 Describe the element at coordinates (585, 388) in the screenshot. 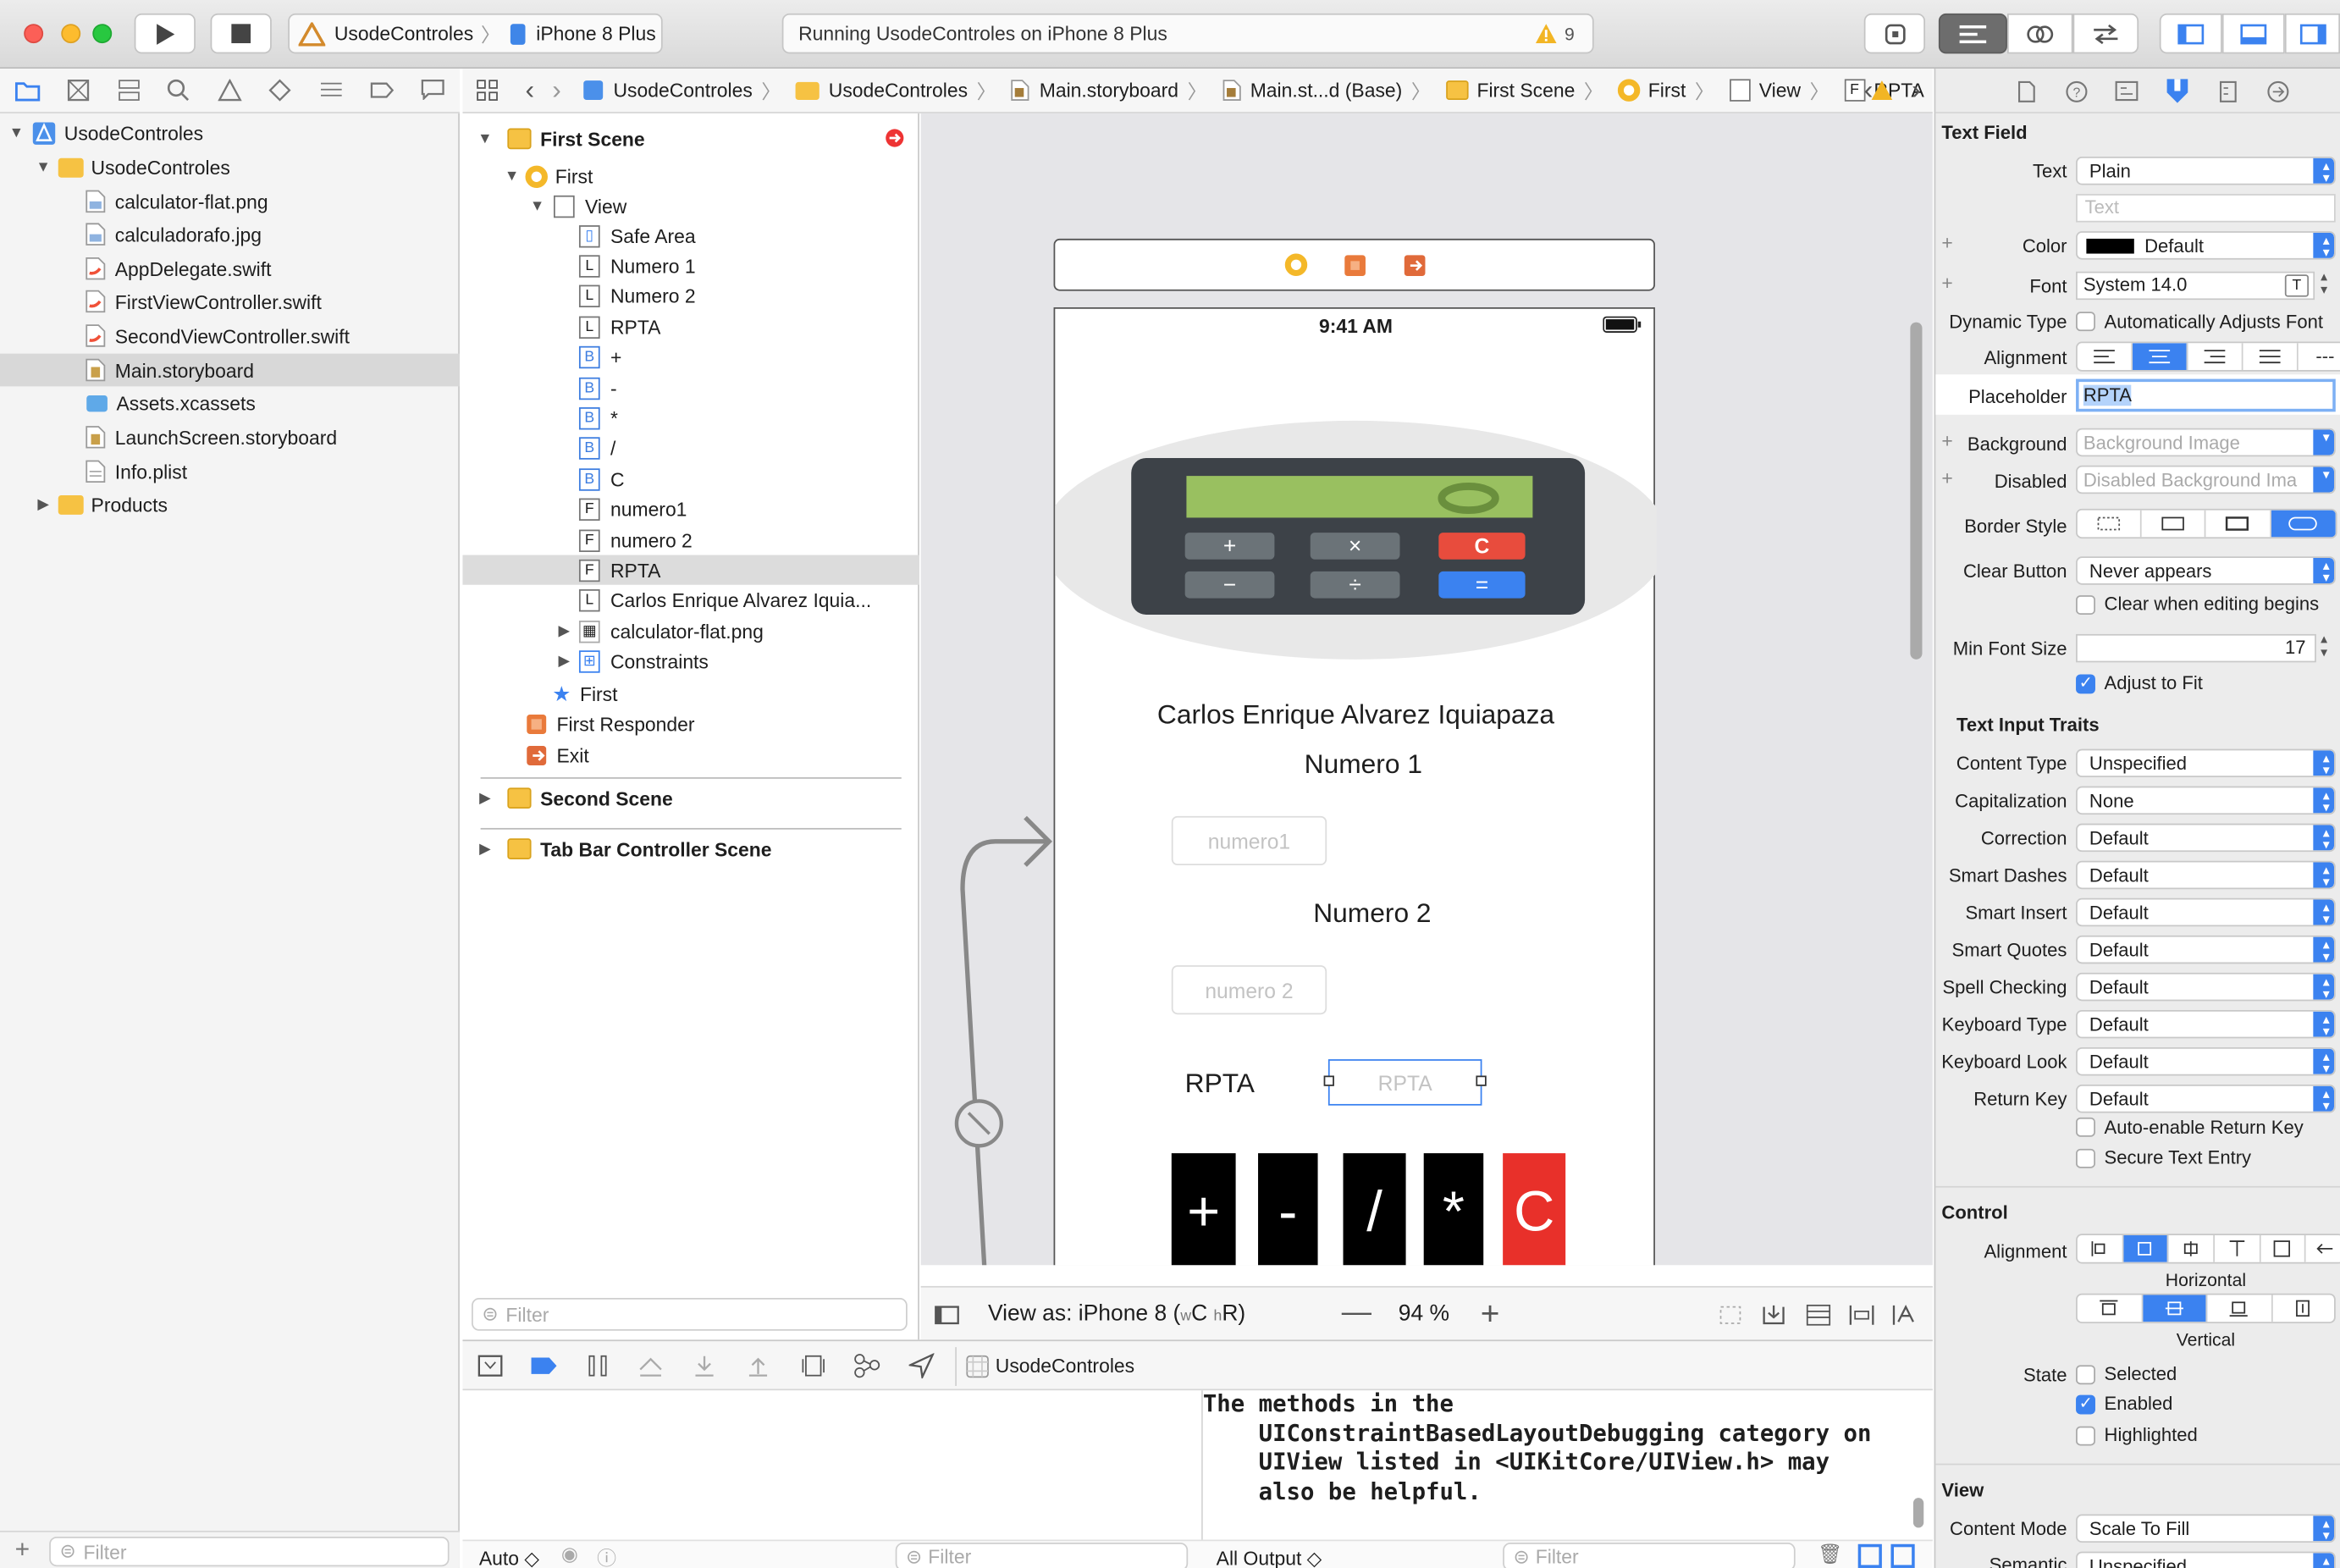

I see `outline-item: B-` at that location.